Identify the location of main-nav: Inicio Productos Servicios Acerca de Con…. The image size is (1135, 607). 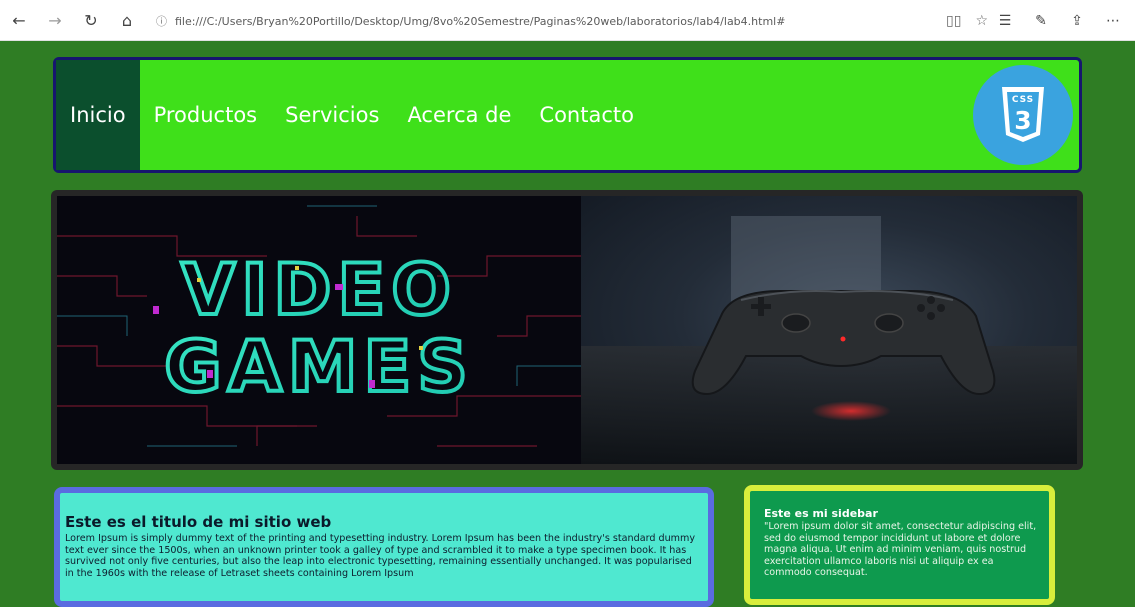
(352, 115).